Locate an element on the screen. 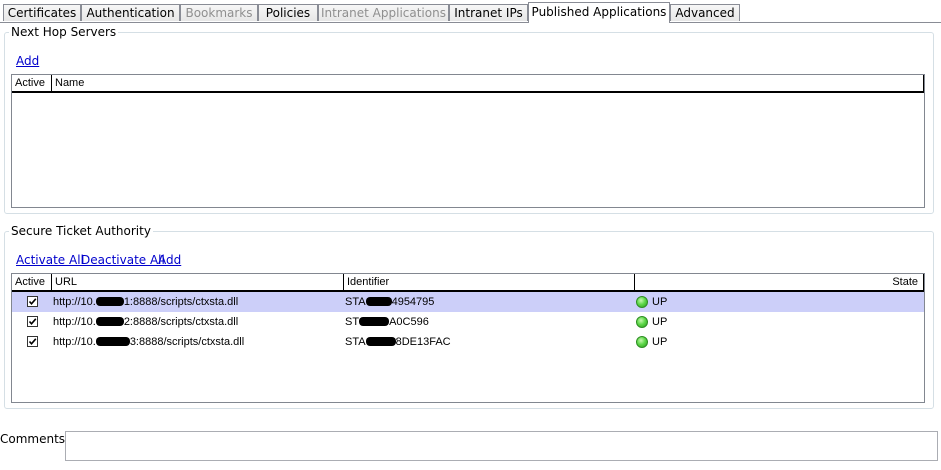 The image size is (941, 470). tab-published-applications: Published Applications is located at coordinates (599, 12).